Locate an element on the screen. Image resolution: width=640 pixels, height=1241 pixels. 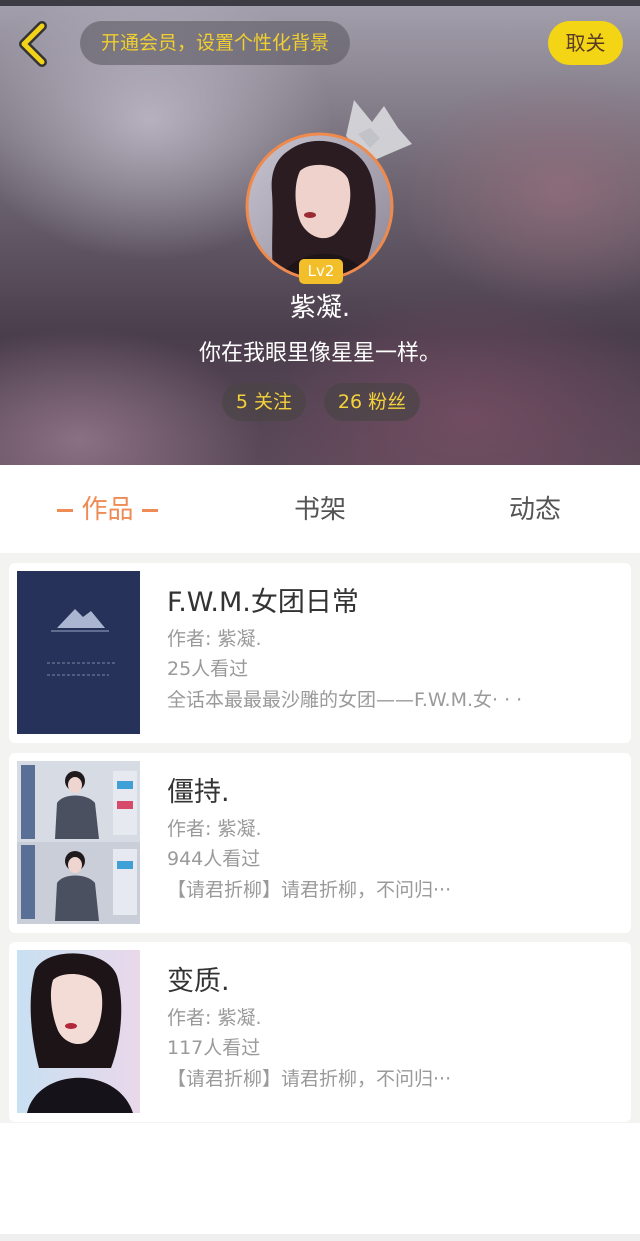
back-chevron-icon is located at coordinates (33, 44).